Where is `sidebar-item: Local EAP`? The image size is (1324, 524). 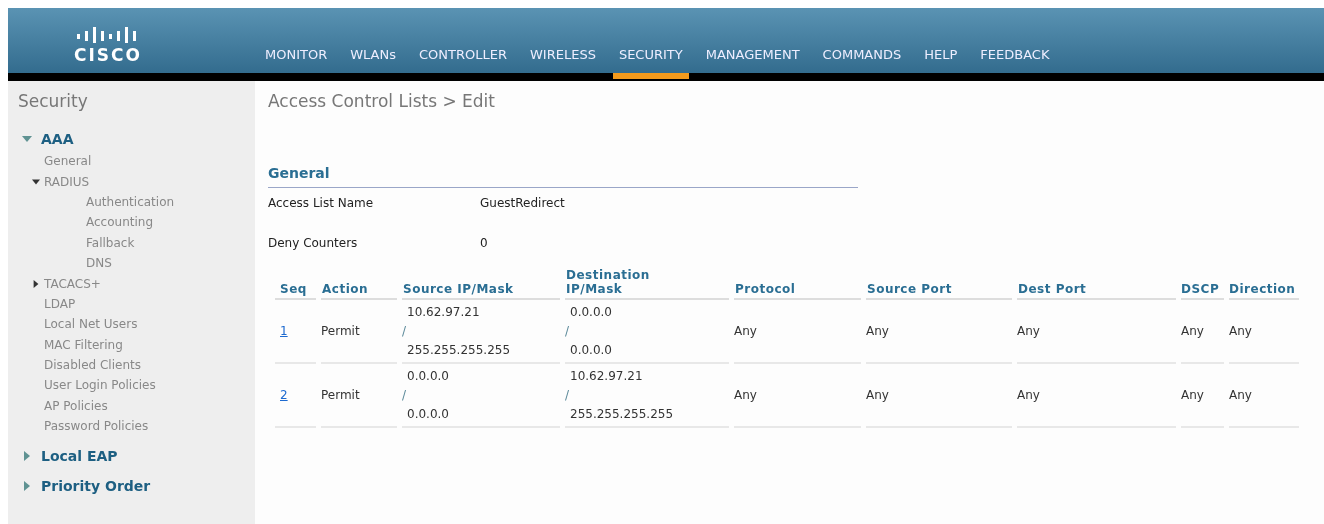 sidebar-item: Local EAP is located at coordinates (79, 456).